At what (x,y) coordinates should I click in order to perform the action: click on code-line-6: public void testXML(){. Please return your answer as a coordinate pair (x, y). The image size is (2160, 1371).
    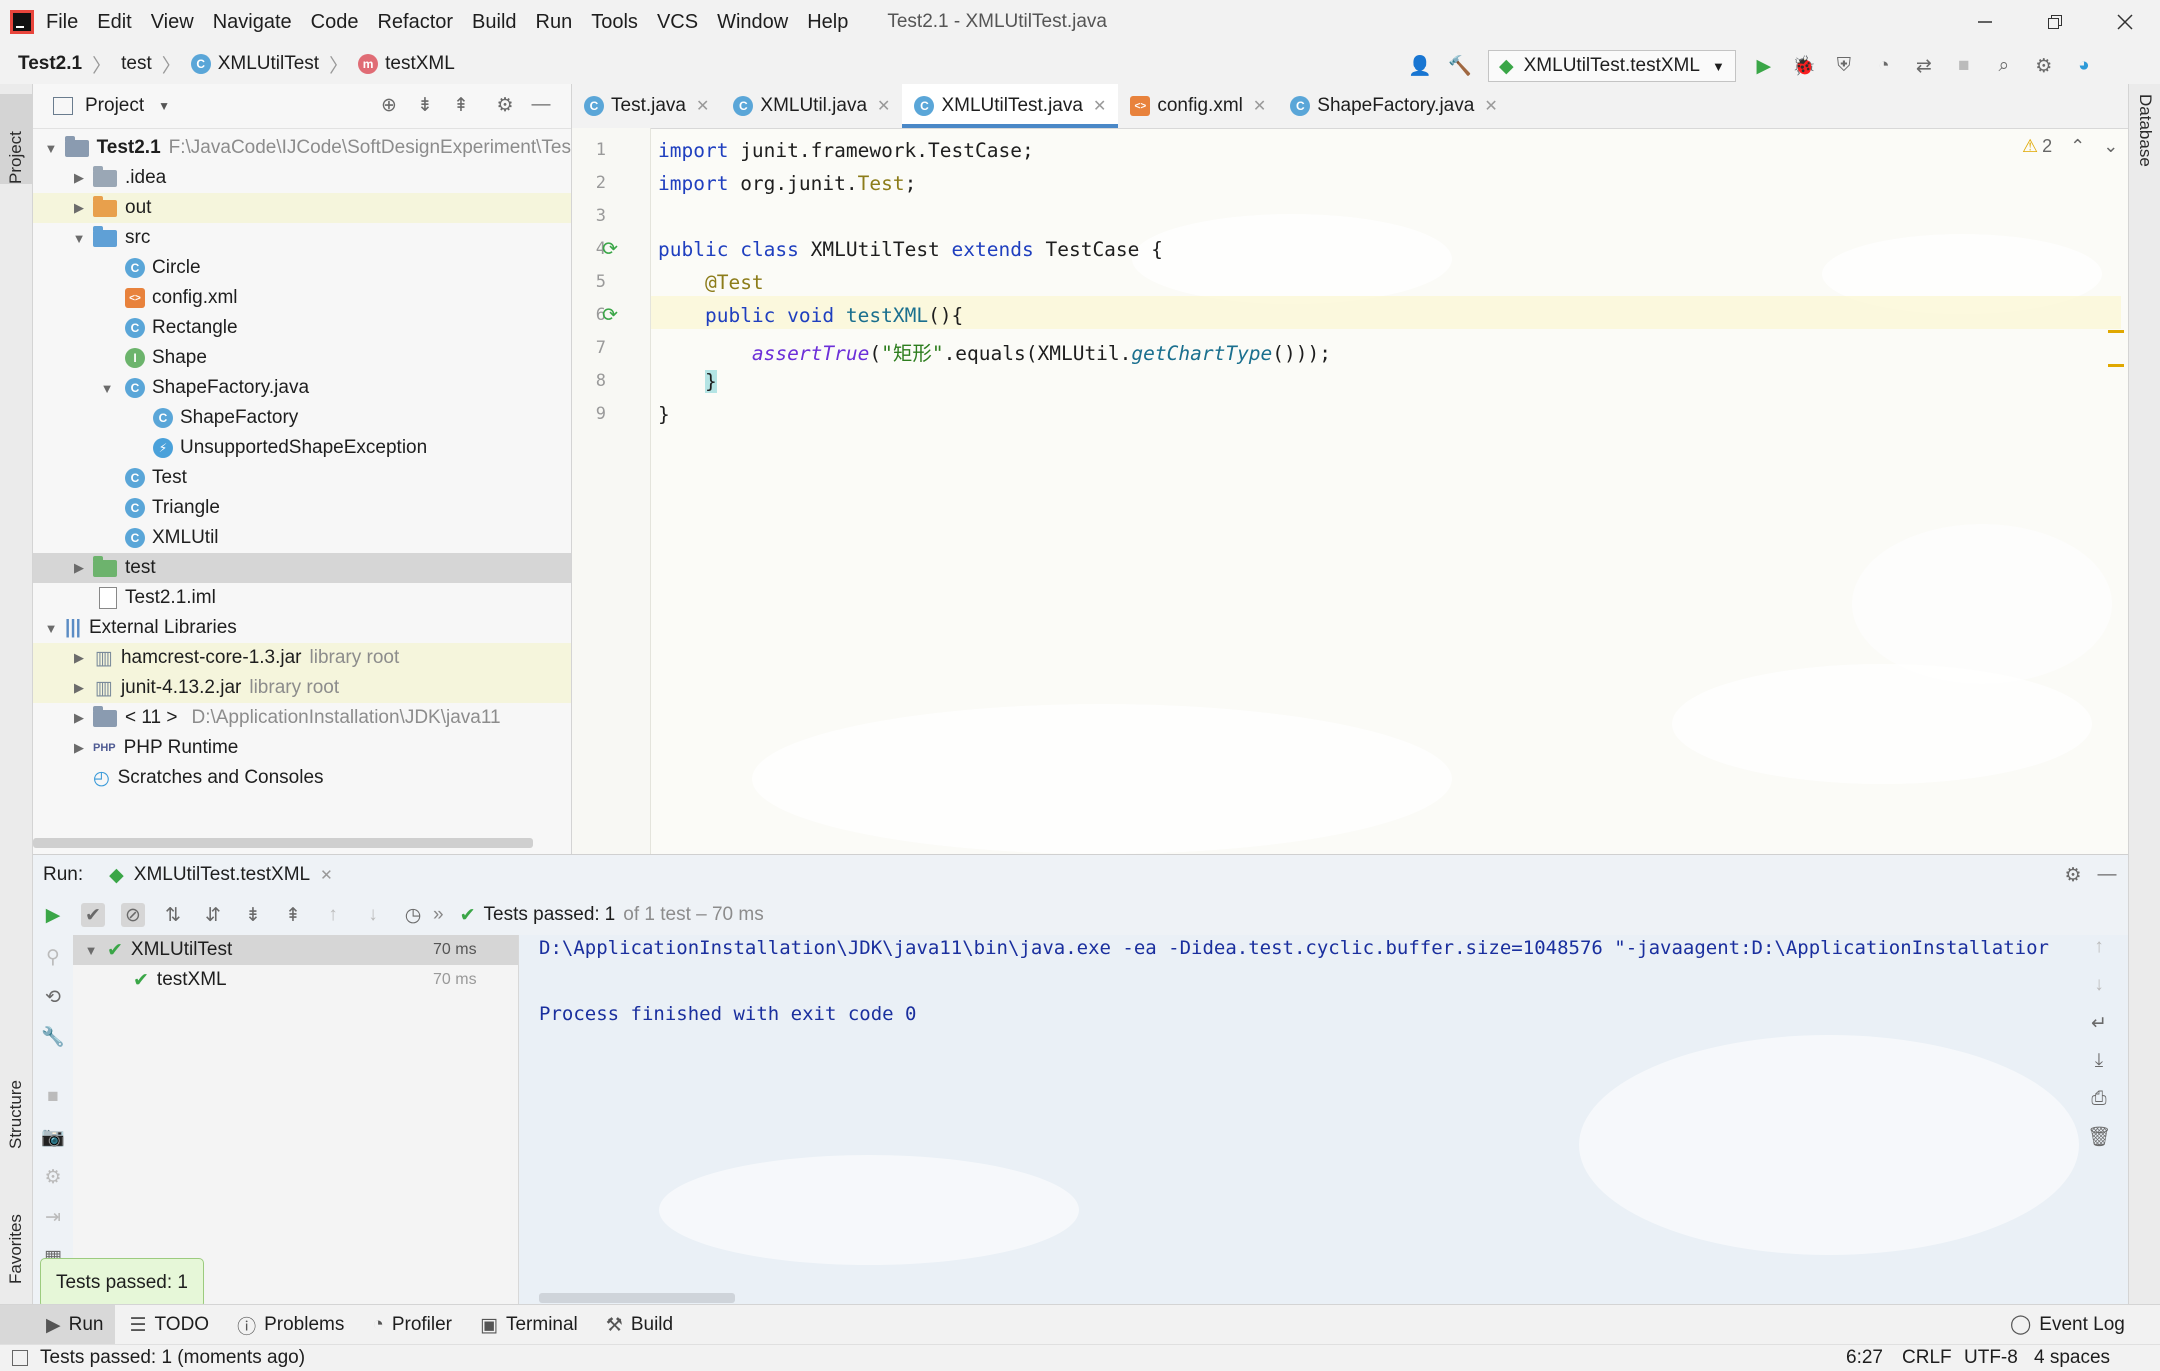
    Looking at the image, I should click on (810, 315).